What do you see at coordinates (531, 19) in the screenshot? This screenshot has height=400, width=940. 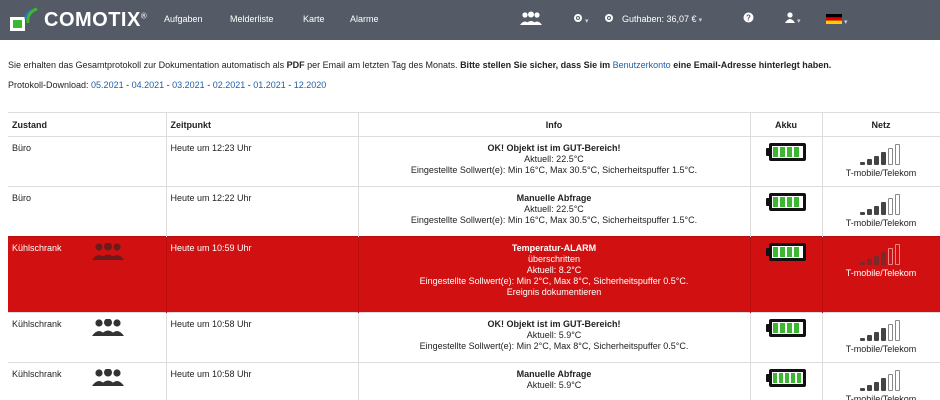 I see `users-icon` at bounding box center [531, 19].